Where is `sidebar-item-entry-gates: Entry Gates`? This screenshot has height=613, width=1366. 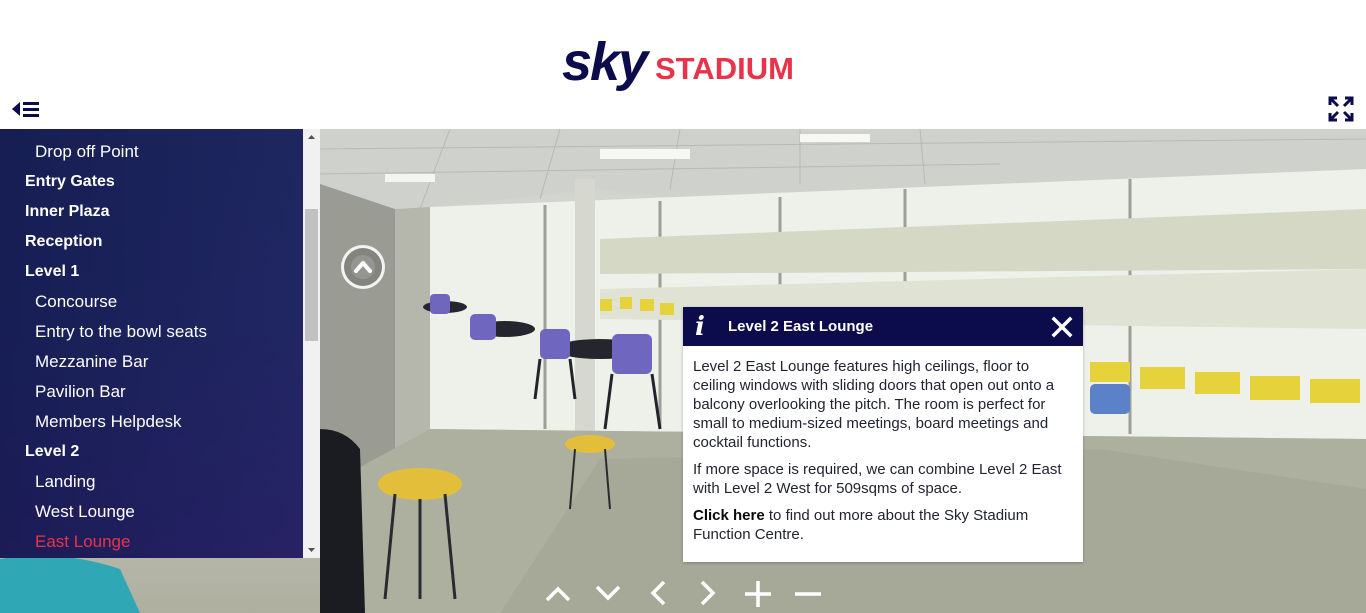 sidebar-item-entry-gates: Entry Gates is located at coordinates (70, 182).